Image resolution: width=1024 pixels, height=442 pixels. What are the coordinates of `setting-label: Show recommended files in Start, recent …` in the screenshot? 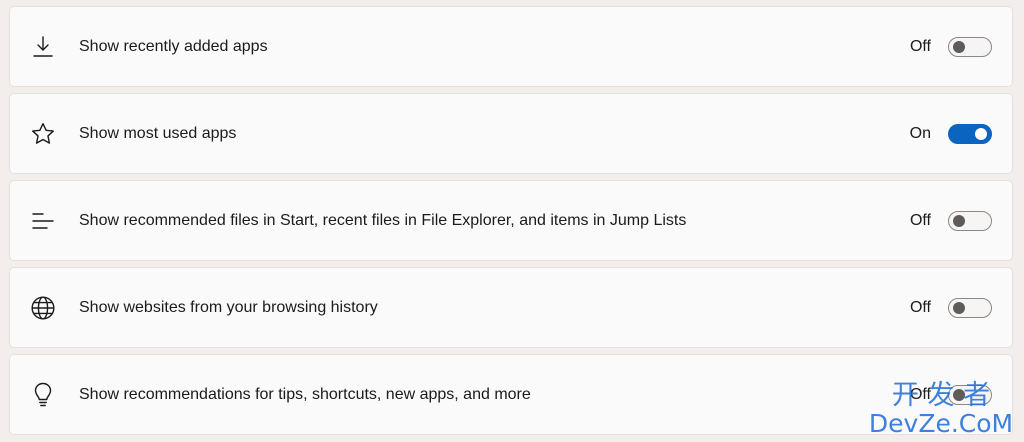 It's located at (383, 220).